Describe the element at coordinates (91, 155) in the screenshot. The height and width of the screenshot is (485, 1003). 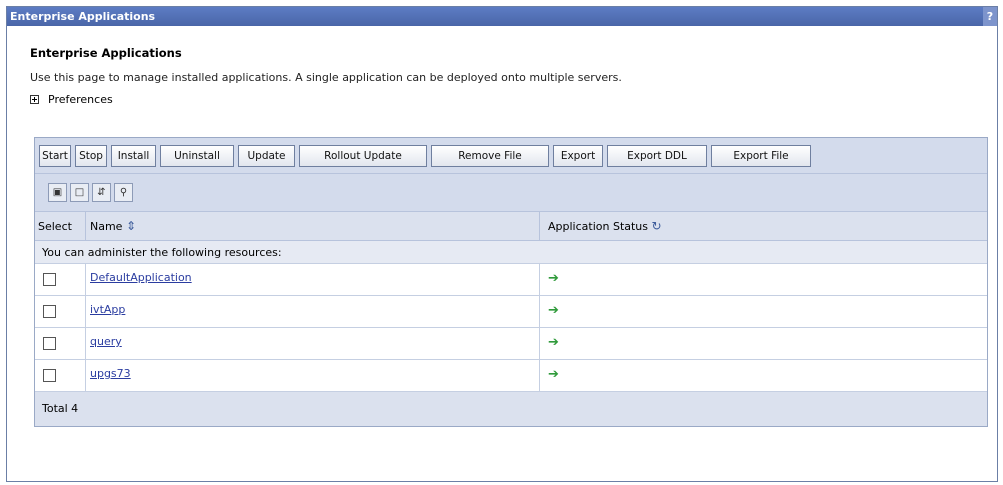
I see `stop-button: Stop` at that location.